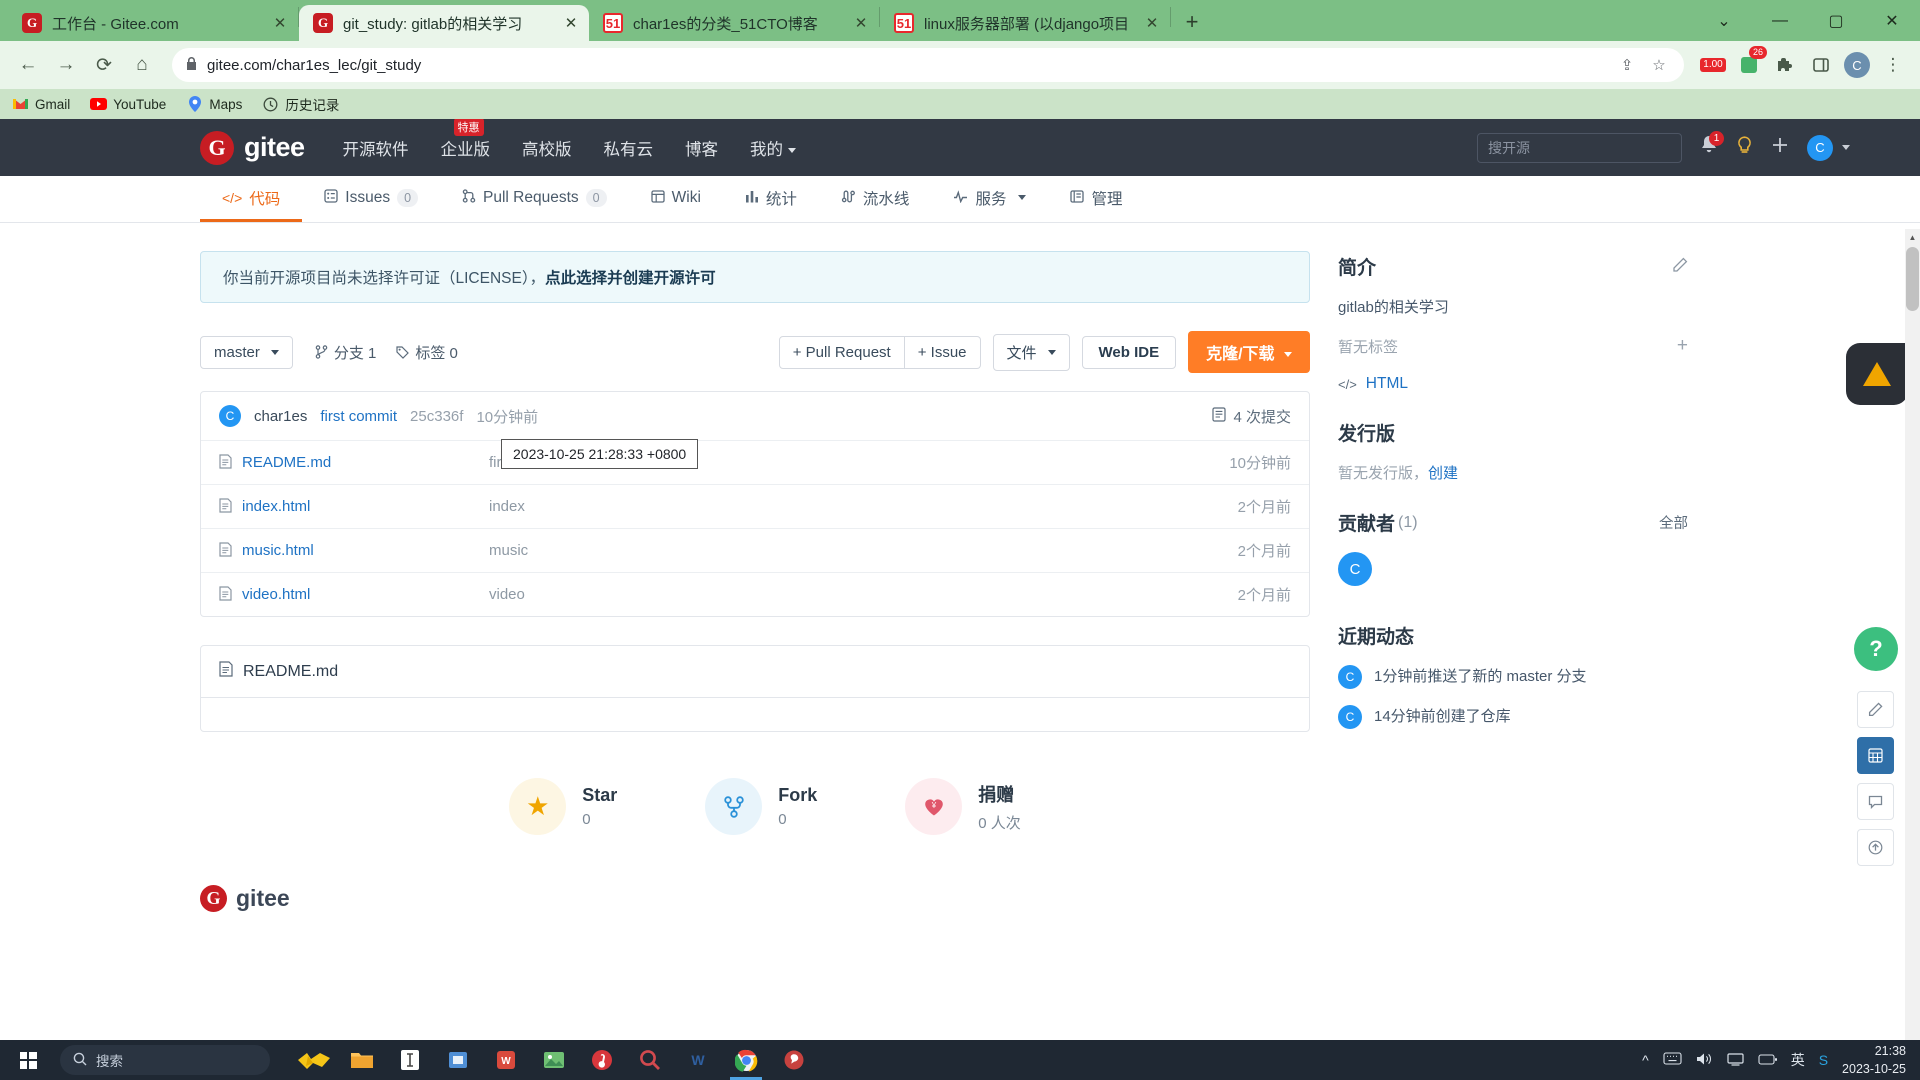  I want to click on keyboard-icon, so click(1672, 1060).